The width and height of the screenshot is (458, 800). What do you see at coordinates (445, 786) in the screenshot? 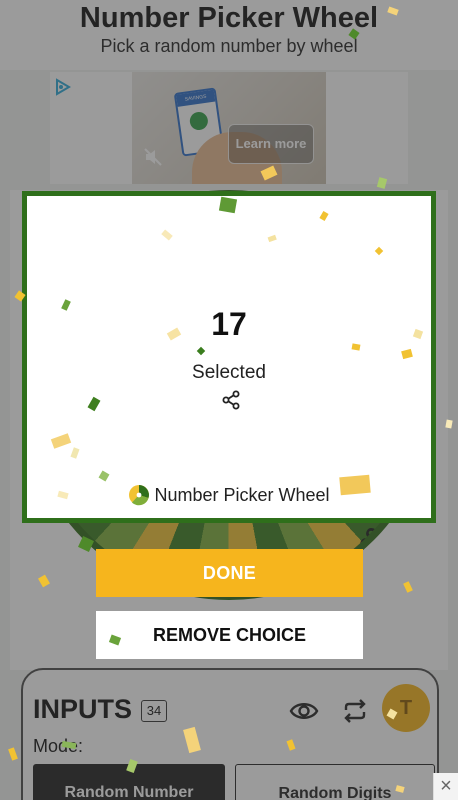
I see `close-ad-button: ×` at bounding box center [445, 786].